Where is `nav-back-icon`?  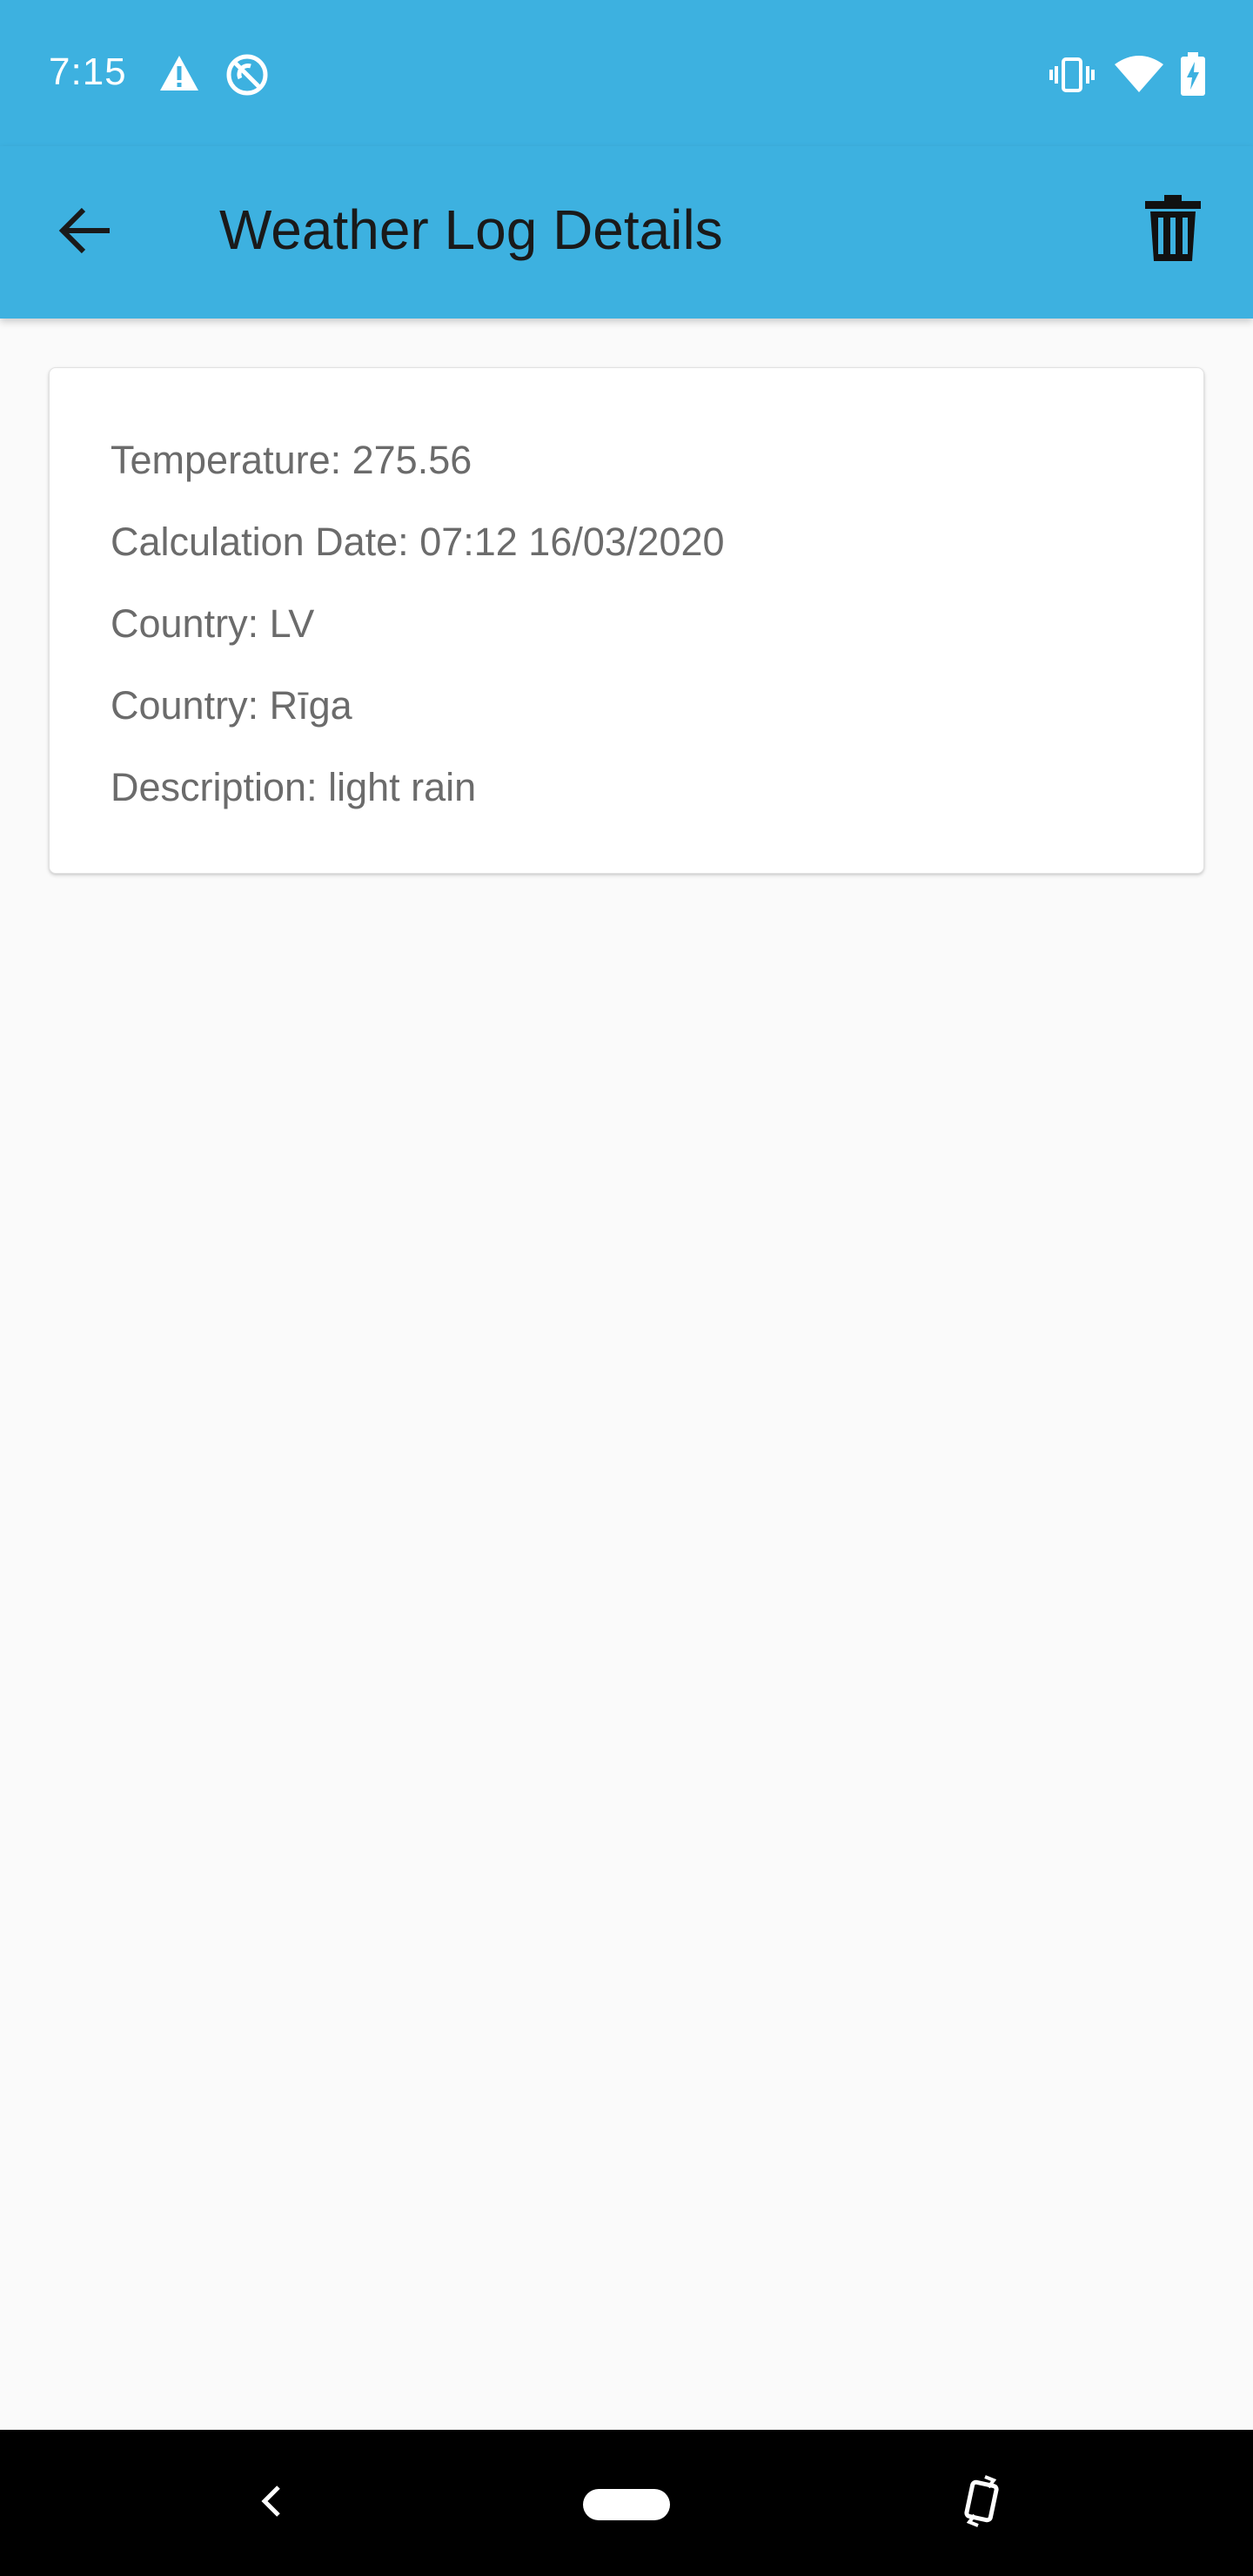 nav-back-icon is located at coordinates (271, 2504).